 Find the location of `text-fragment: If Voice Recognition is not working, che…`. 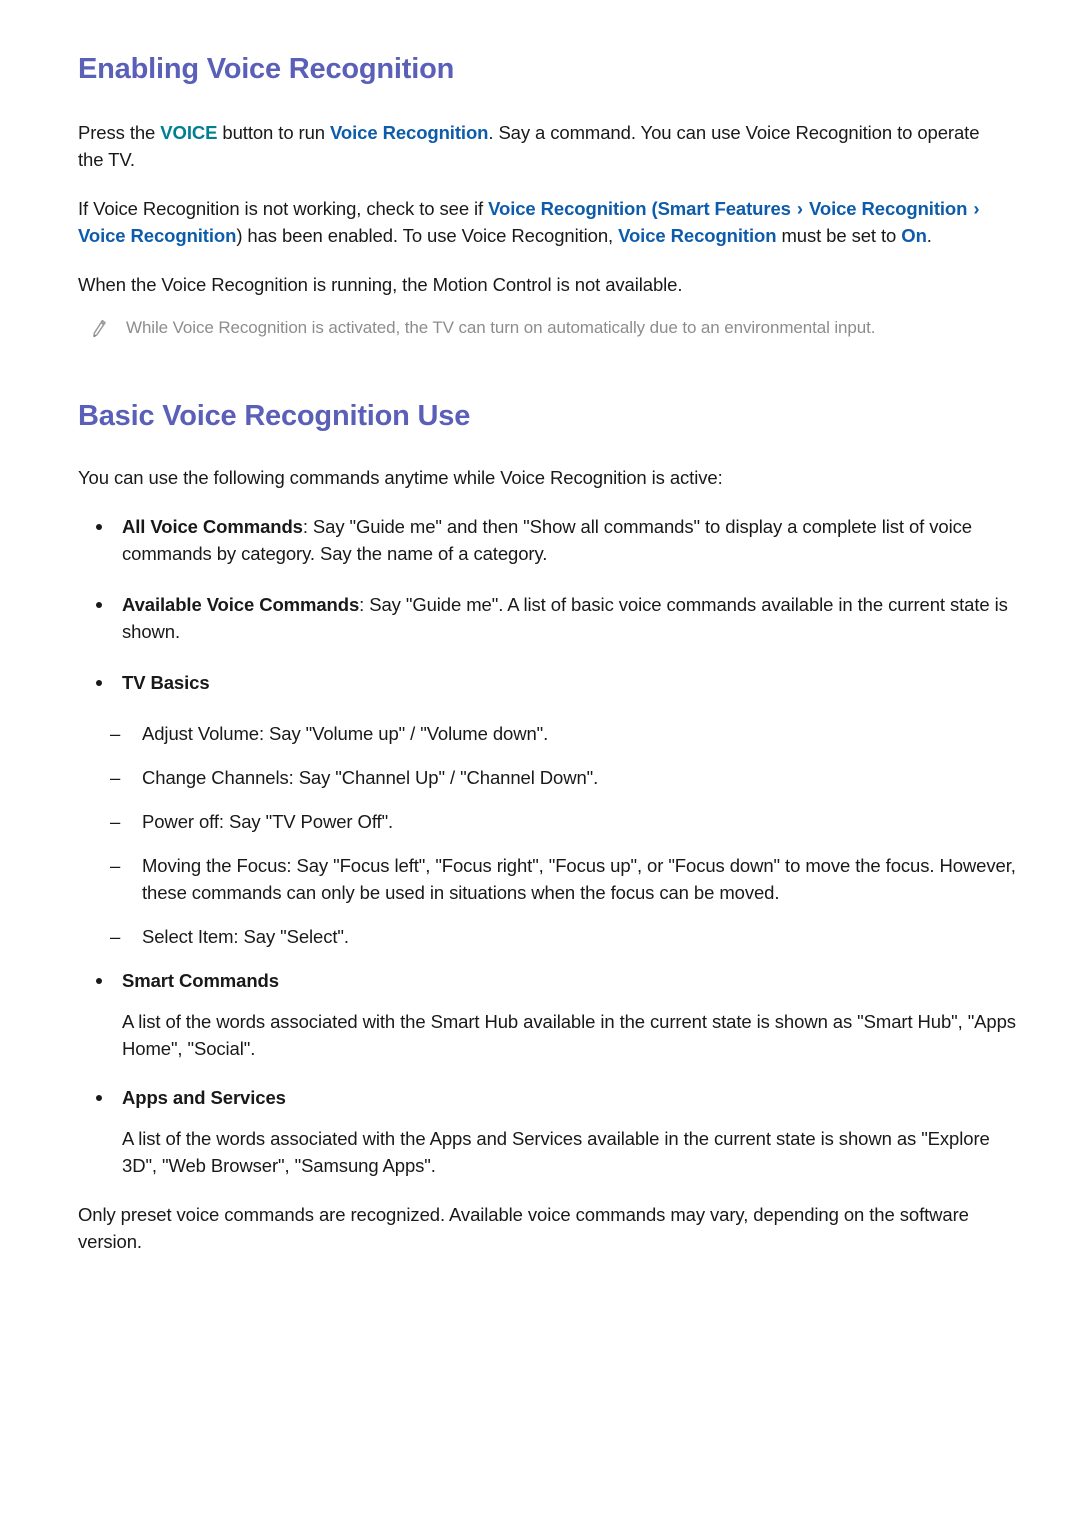

text-fragment: If Voice Recognition is not working, che… is located at coordinates (283, 208).